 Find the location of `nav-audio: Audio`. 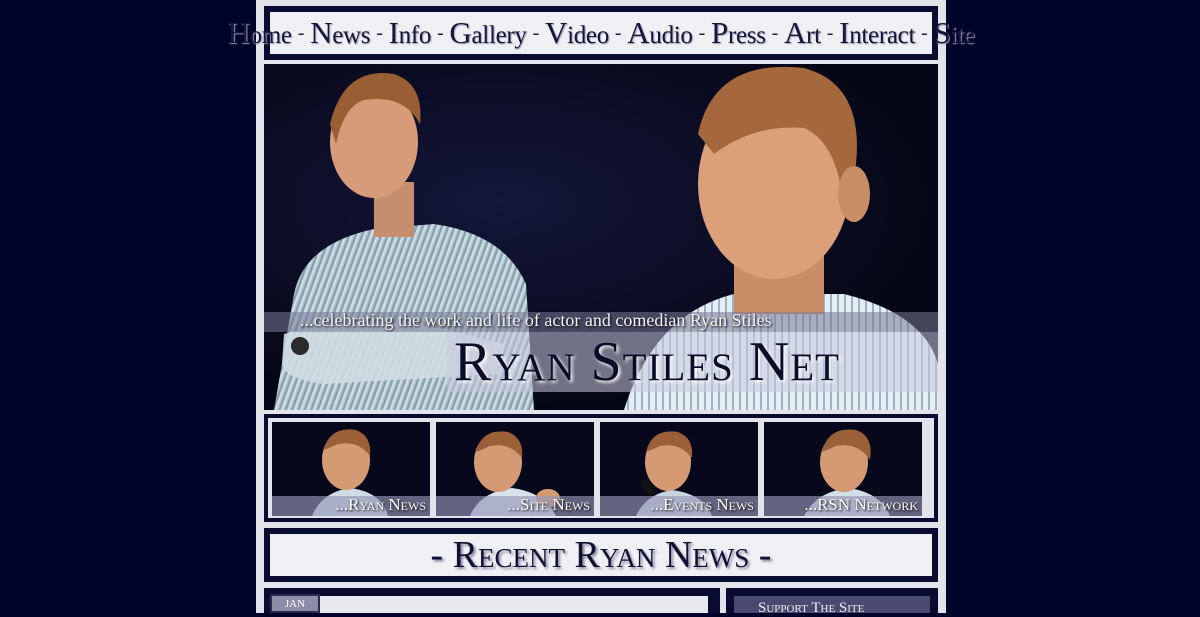

nav-audio: Audio is located at coordinates (660, 33).